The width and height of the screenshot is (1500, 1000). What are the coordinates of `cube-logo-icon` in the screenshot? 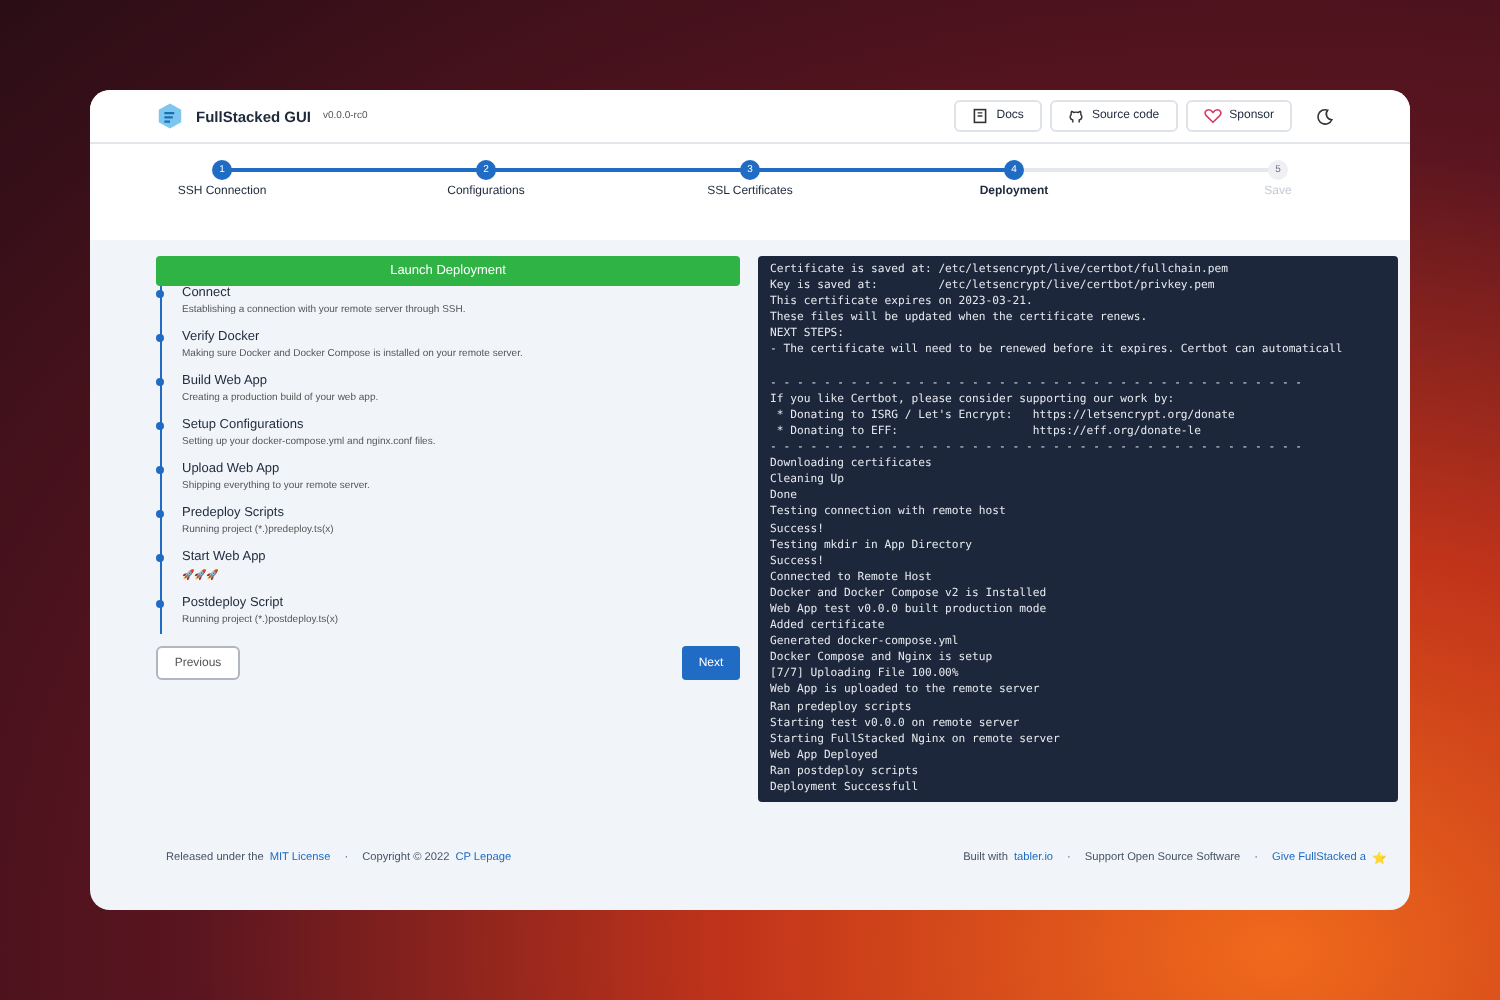 It's located at (170, 116).